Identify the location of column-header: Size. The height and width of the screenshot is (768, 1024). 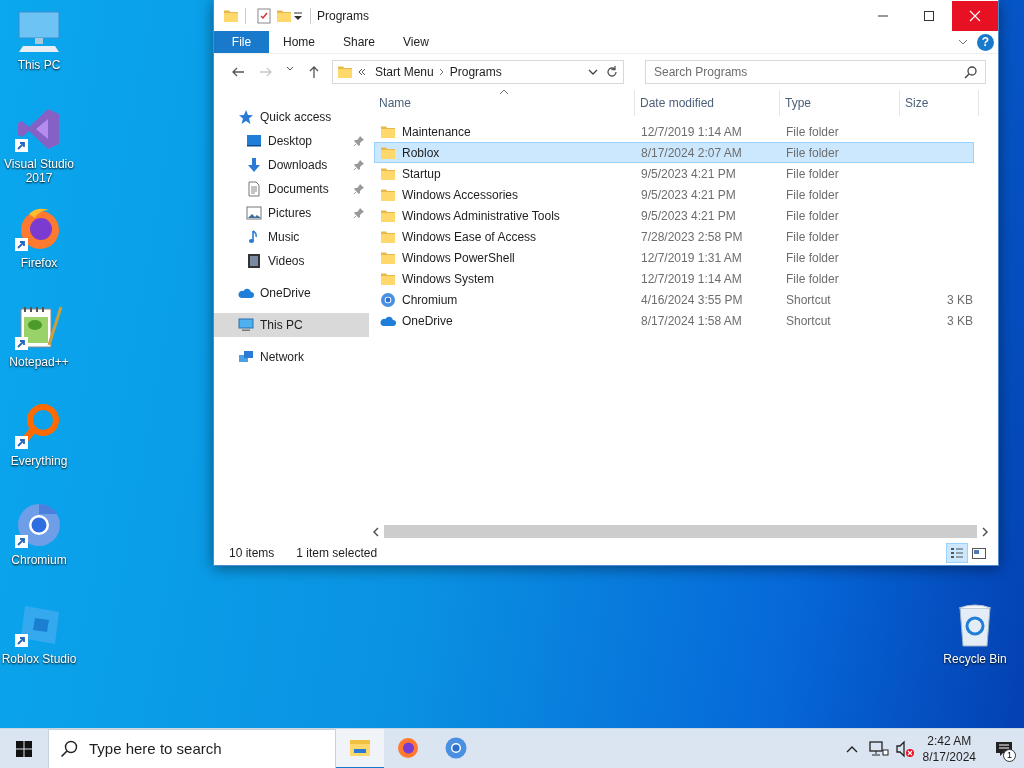
(939, 103).